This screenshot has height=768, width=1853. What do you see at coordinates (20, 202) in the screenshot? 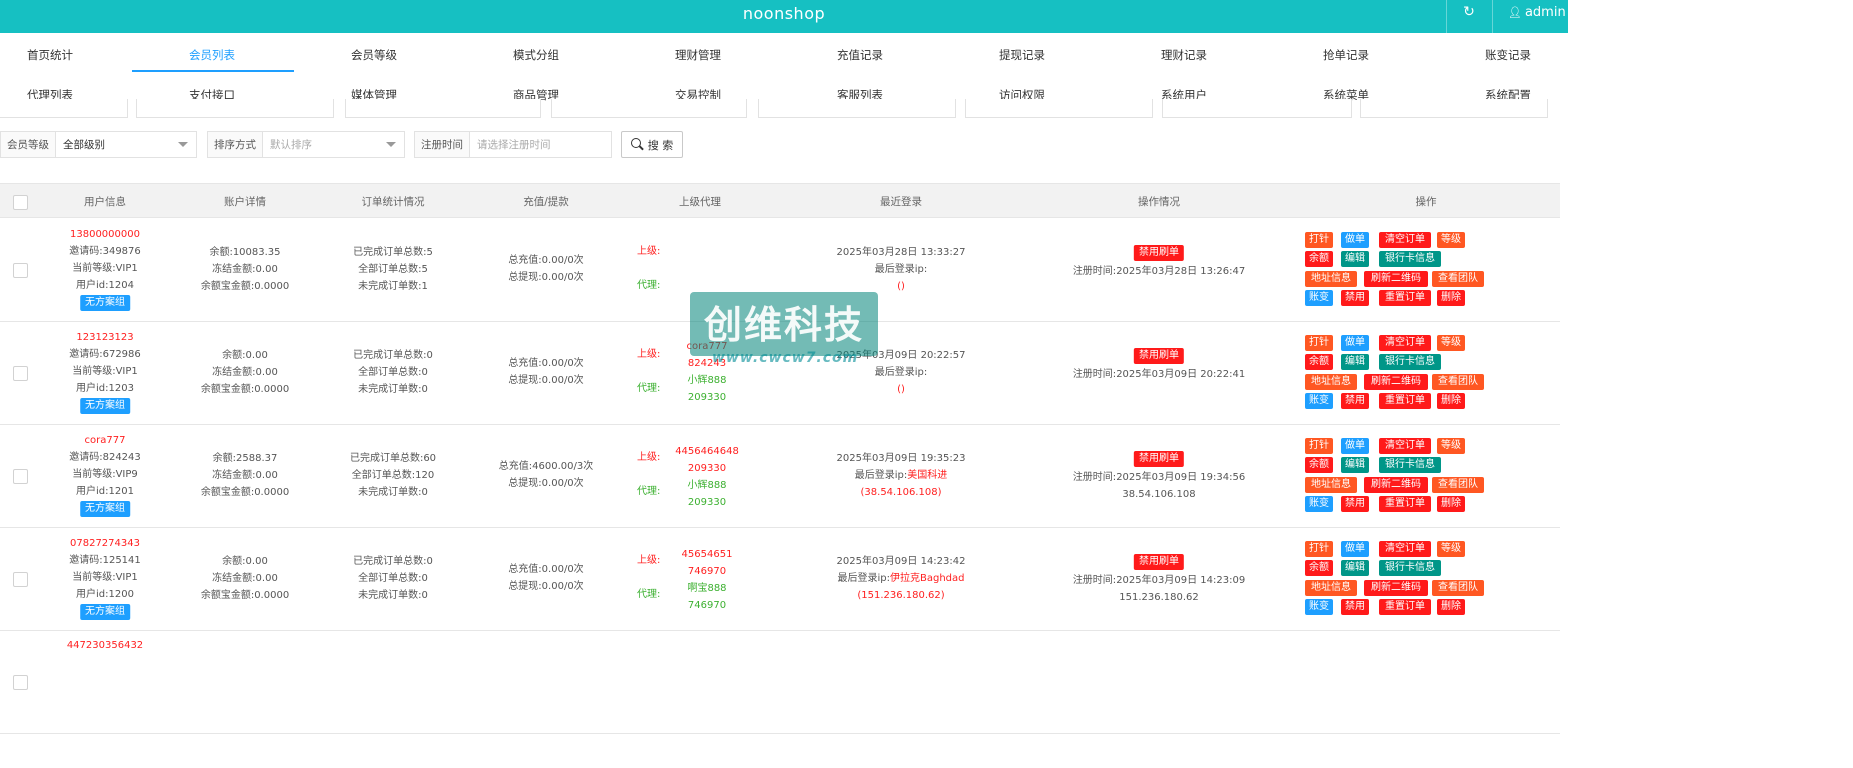
I see `select-all-checkbox` at bounding box center [20, 202].